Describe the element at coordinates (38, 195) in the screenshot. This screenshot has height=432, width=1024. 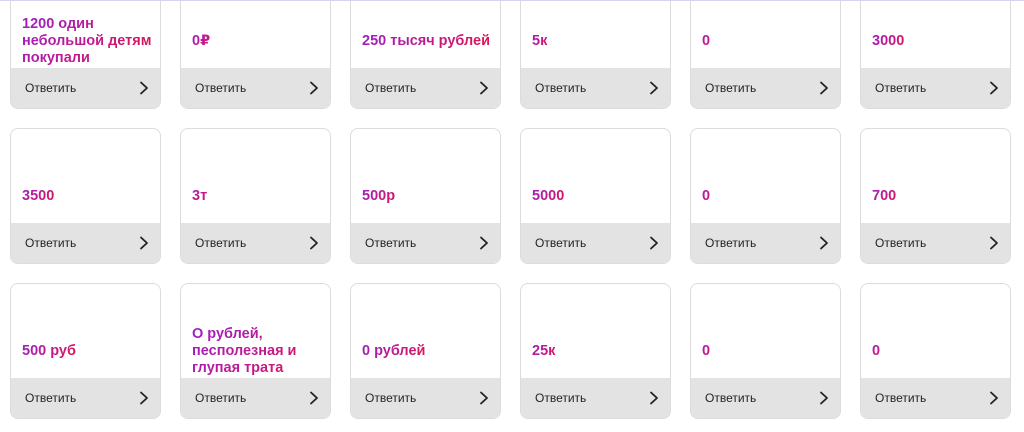
I see `answer-text: 3500` at that location.